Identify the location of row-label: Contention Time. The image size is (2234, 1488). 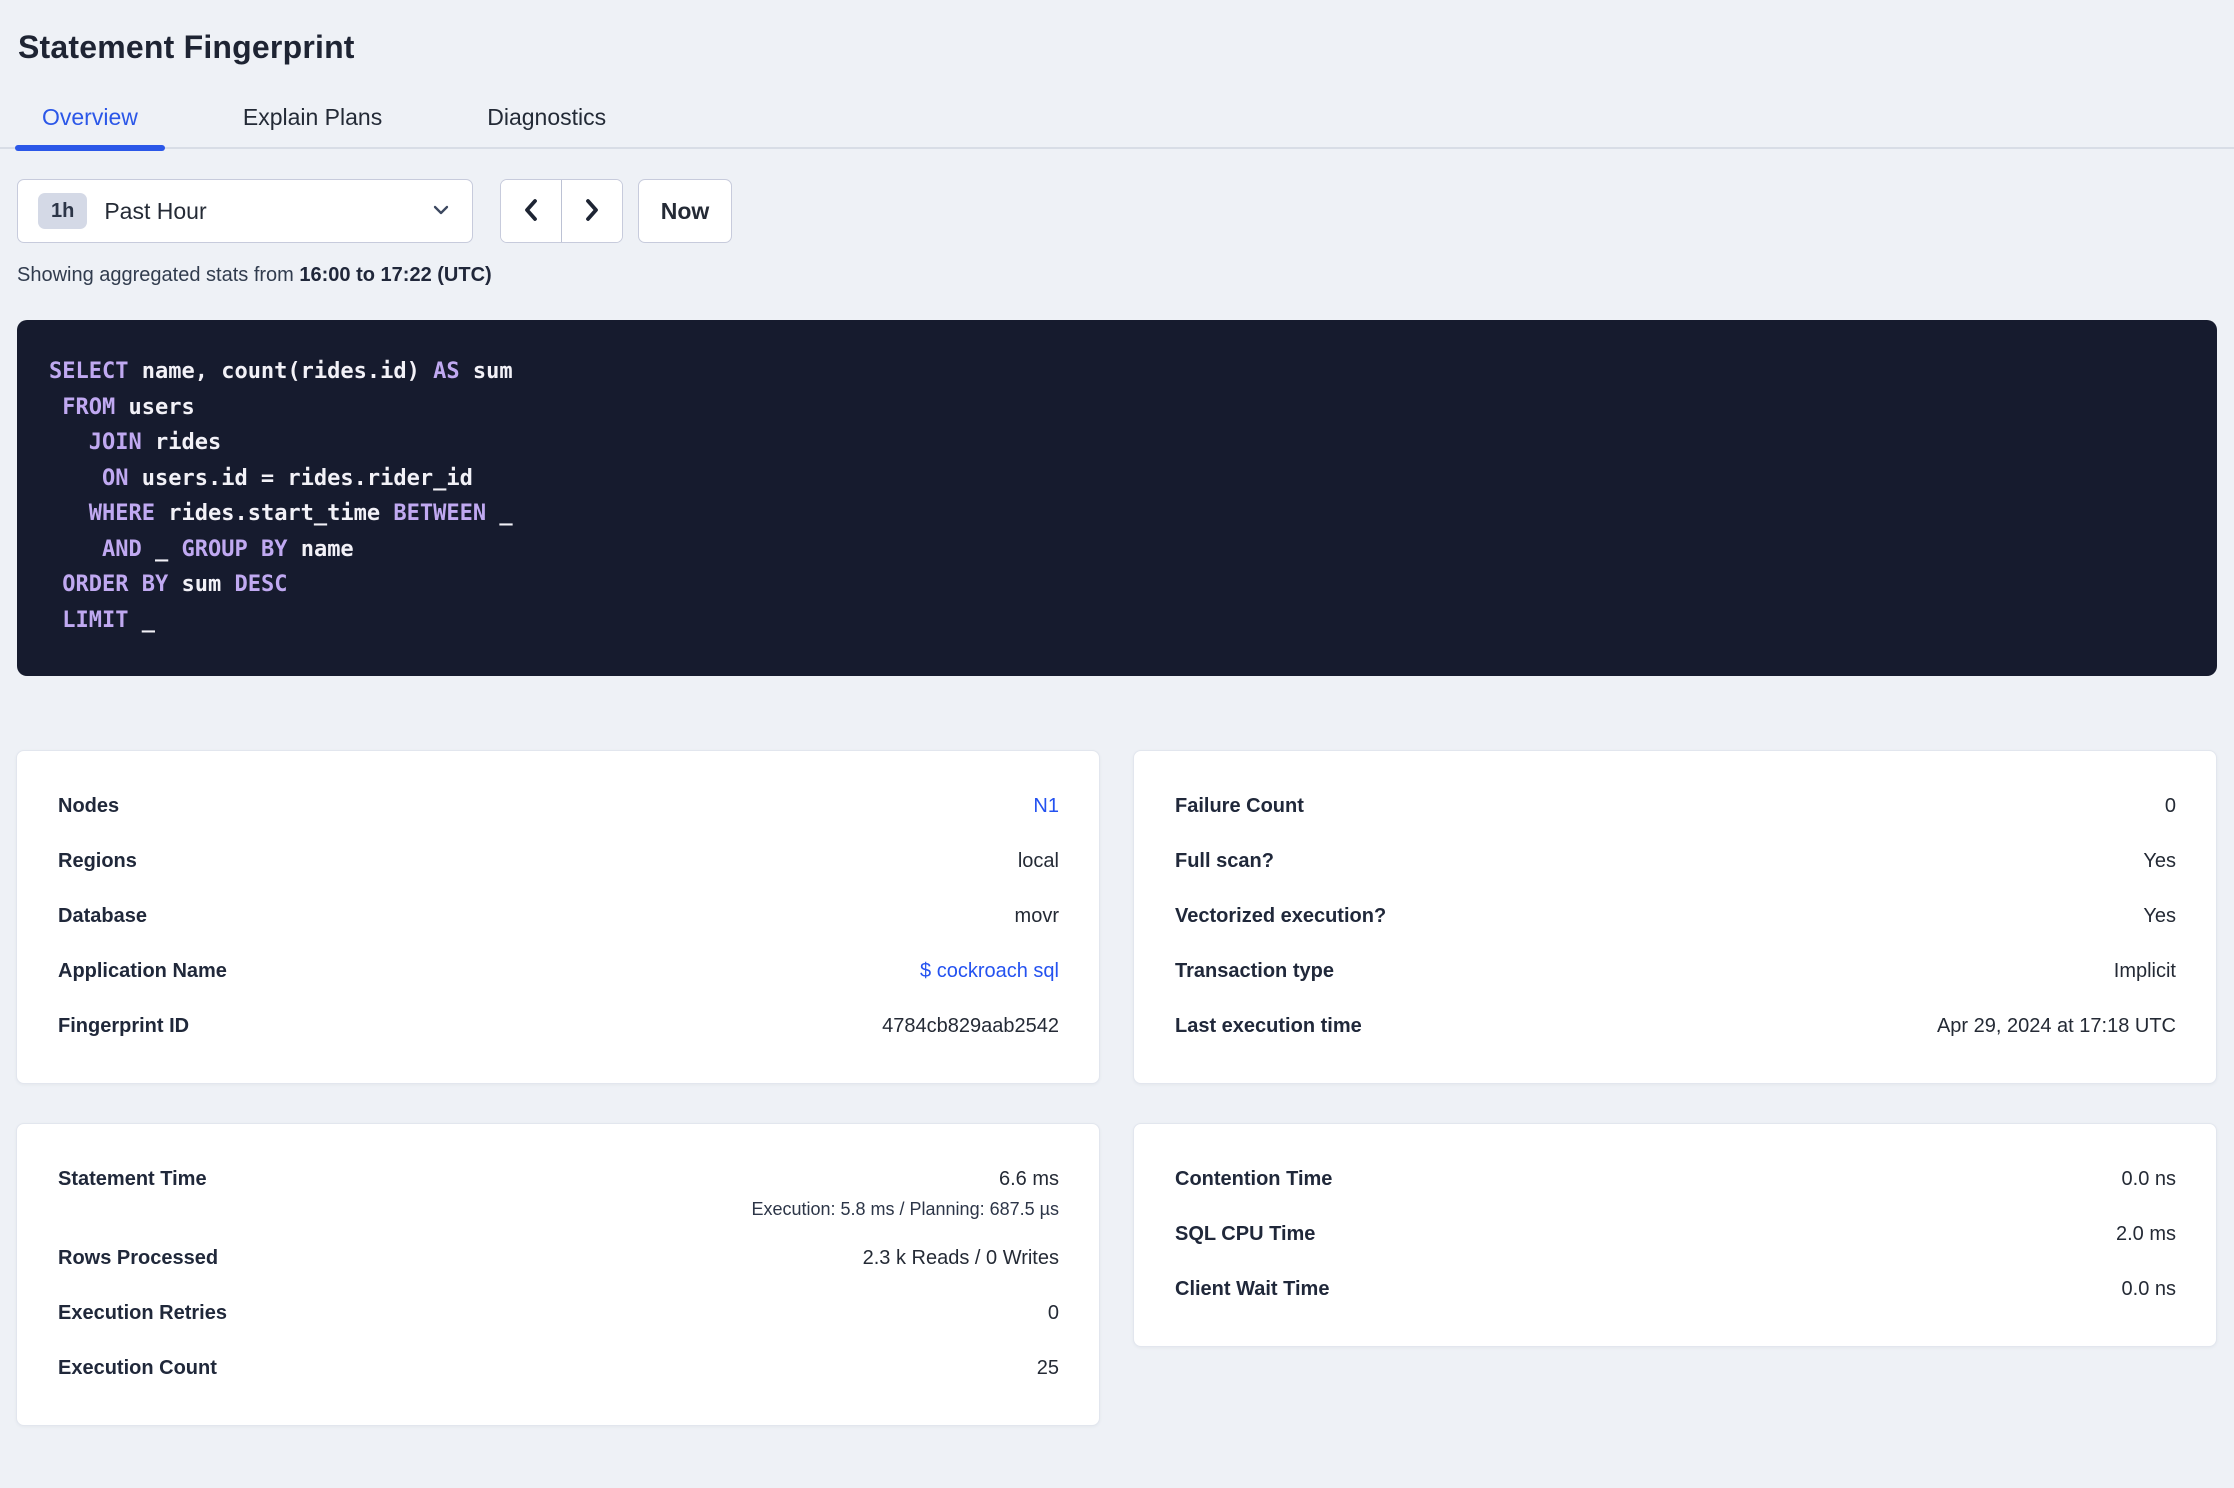
(1254, 1179).